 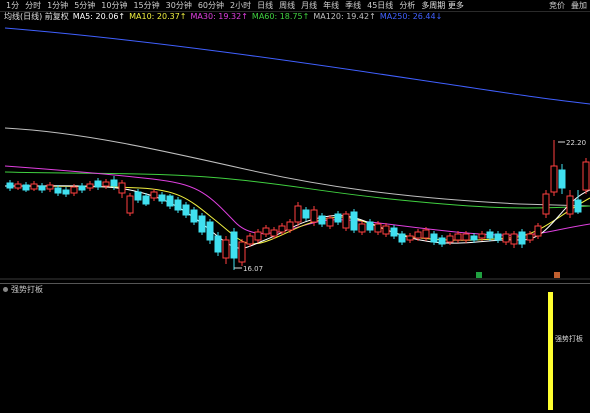 I want to click on signal-label: 强势打板, so click(x=569, y=338).